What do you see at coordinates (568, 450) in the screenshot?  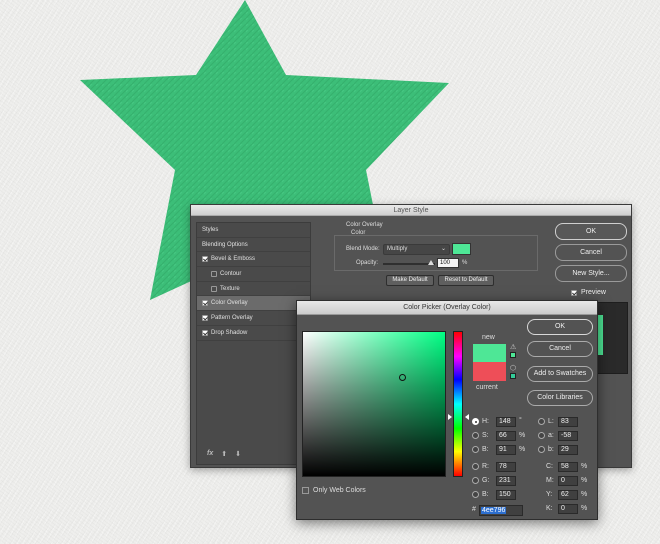 I see `lab-b-input: 29` at bounding box center [568, 450].